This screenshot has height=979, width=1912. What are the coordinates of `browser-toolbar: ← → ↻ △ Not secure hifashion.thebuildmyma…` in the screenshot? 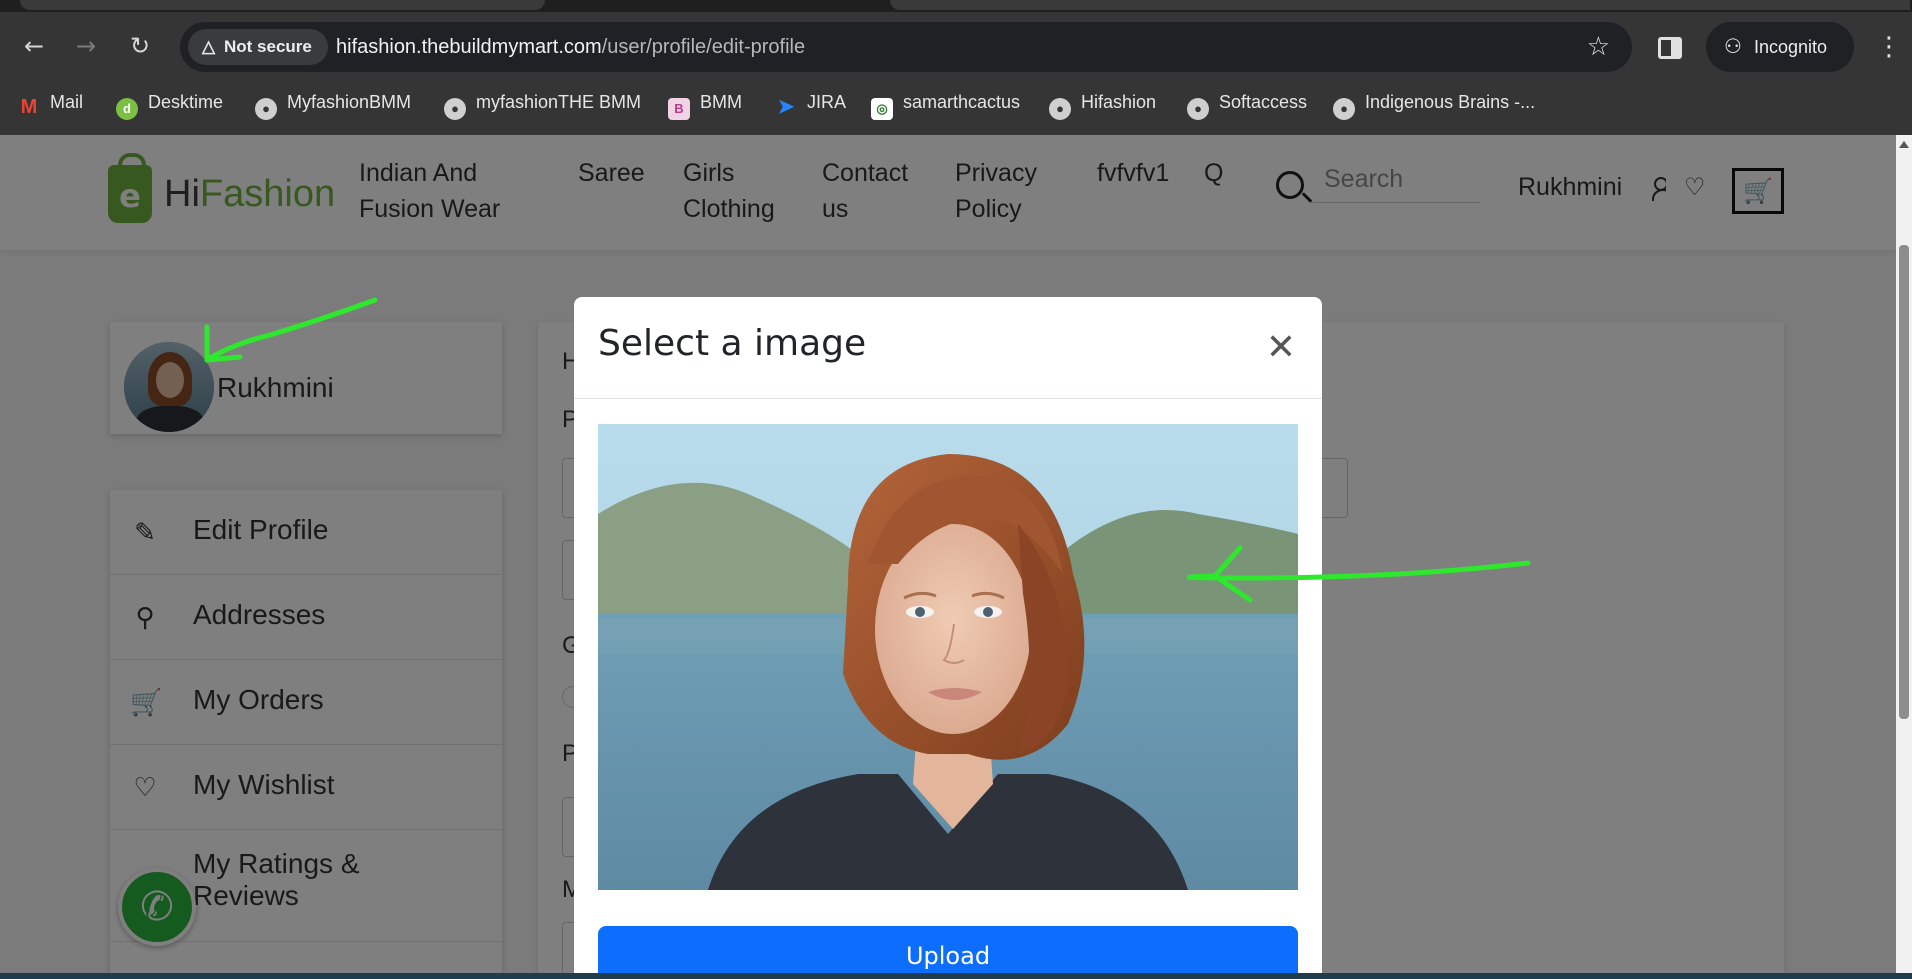 It's located at (956, 47).